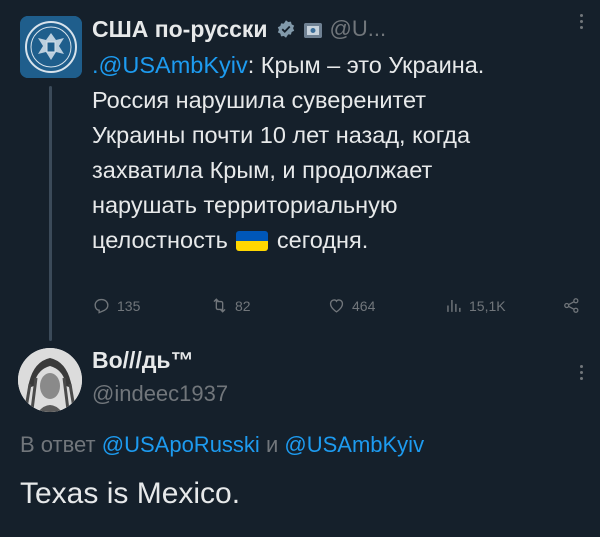 The image size is (600, 537). I want to click on reply-author-name: Во///дь™, so click(143, 360).